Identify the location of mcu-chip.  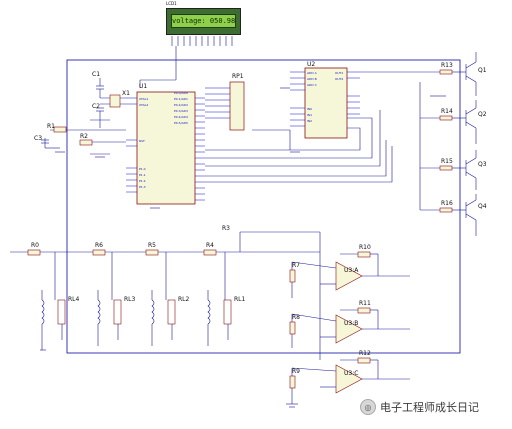
(165, 148).